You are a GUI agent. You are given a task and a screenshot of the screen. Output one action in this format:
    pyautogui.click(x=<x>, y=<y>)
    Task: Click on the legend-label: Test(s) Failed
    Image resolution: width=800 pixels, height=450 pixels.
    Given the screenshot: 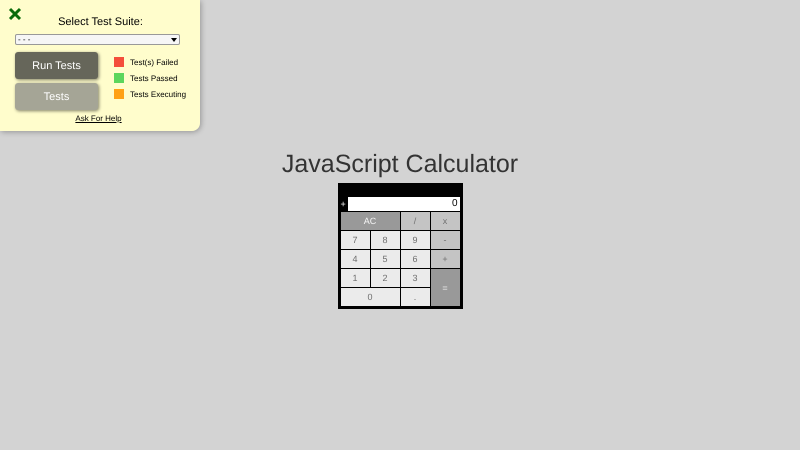 What is the action you would take?
    pyautogui.click(x=154, y=62)
    